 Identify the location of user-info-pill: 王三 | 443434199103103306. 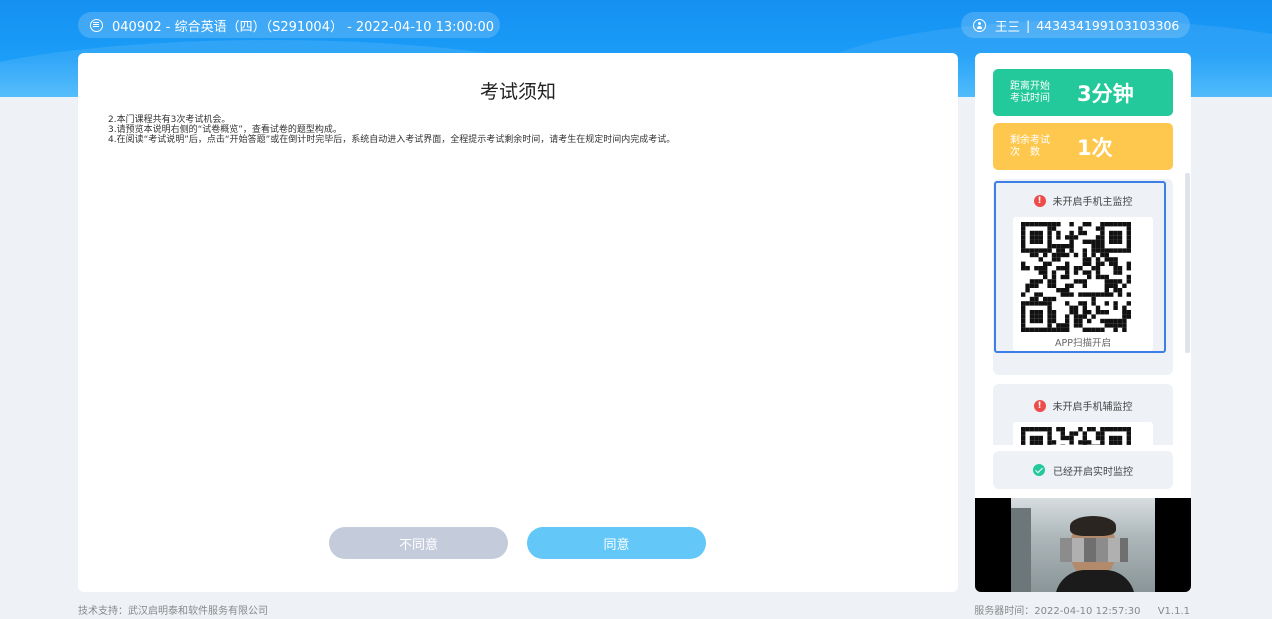
(1075, 25).